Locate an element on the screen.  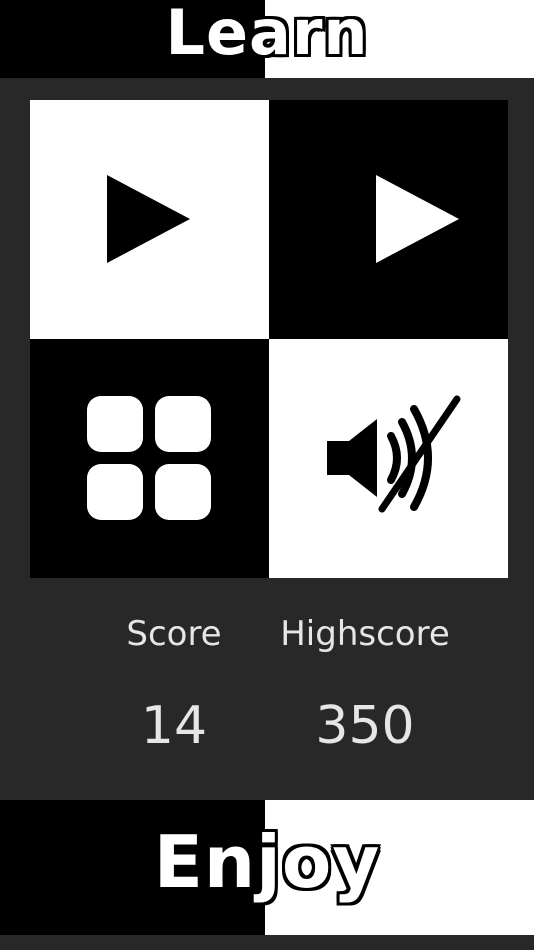
levels-button is located at coordinates (149, 458).